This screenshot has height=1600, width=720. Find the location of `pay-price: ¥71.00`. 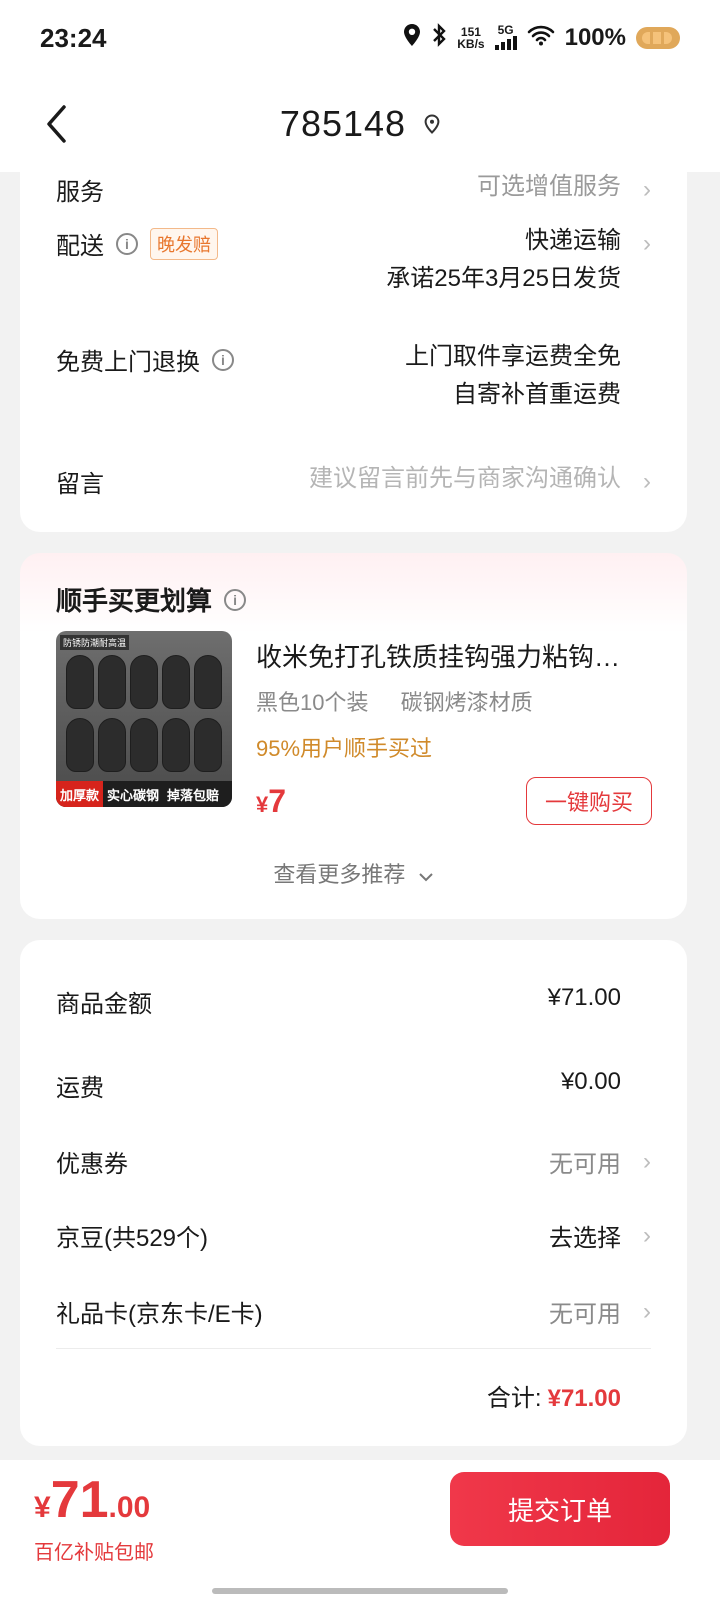

pay-price: ¥71.00 is located at coordinates (92, 1500).